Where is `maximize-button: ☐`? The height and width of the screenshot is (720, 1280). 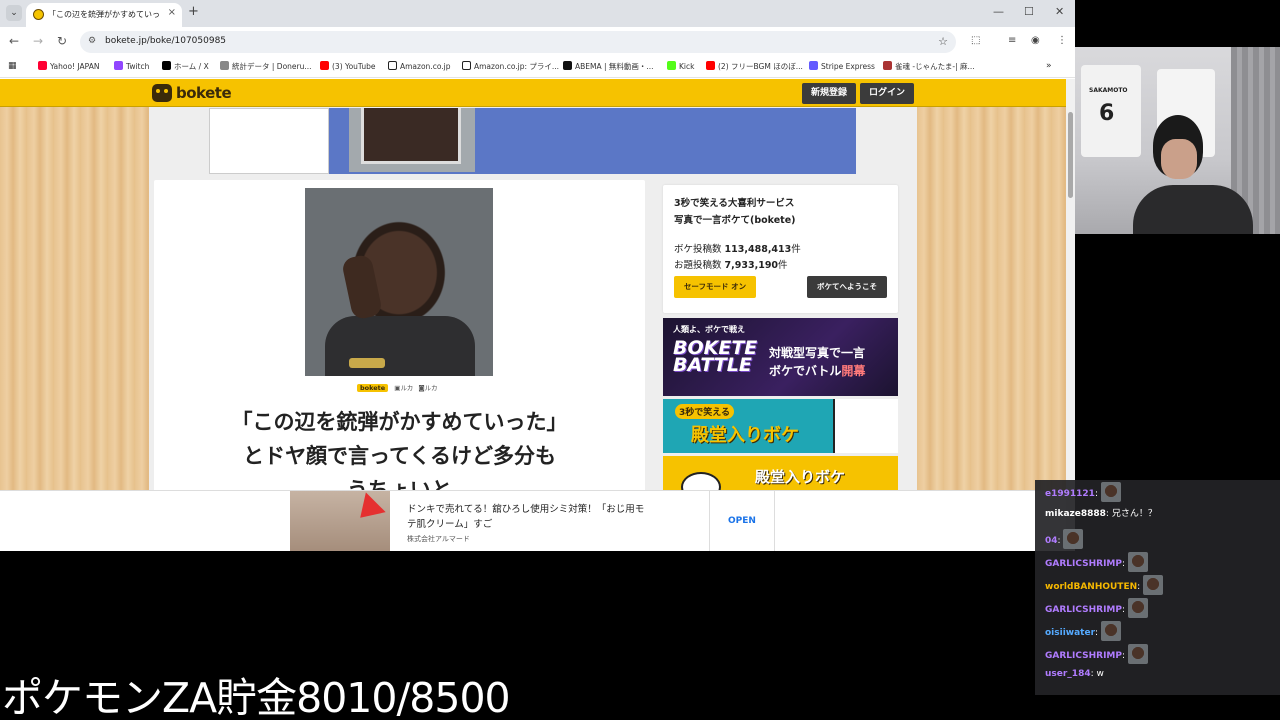 maximize-button: ☐ is located at coordinates (1029, 11).